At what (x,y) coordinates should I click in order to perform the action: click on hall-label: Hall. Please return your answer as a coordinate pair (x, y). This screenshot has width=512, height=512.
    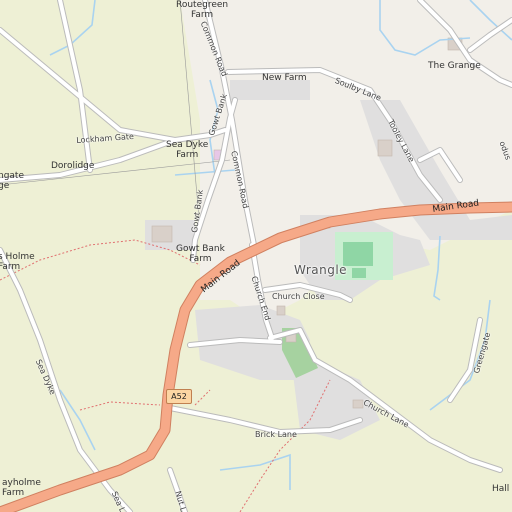
    Looking at the image, I should click on (501, 489).